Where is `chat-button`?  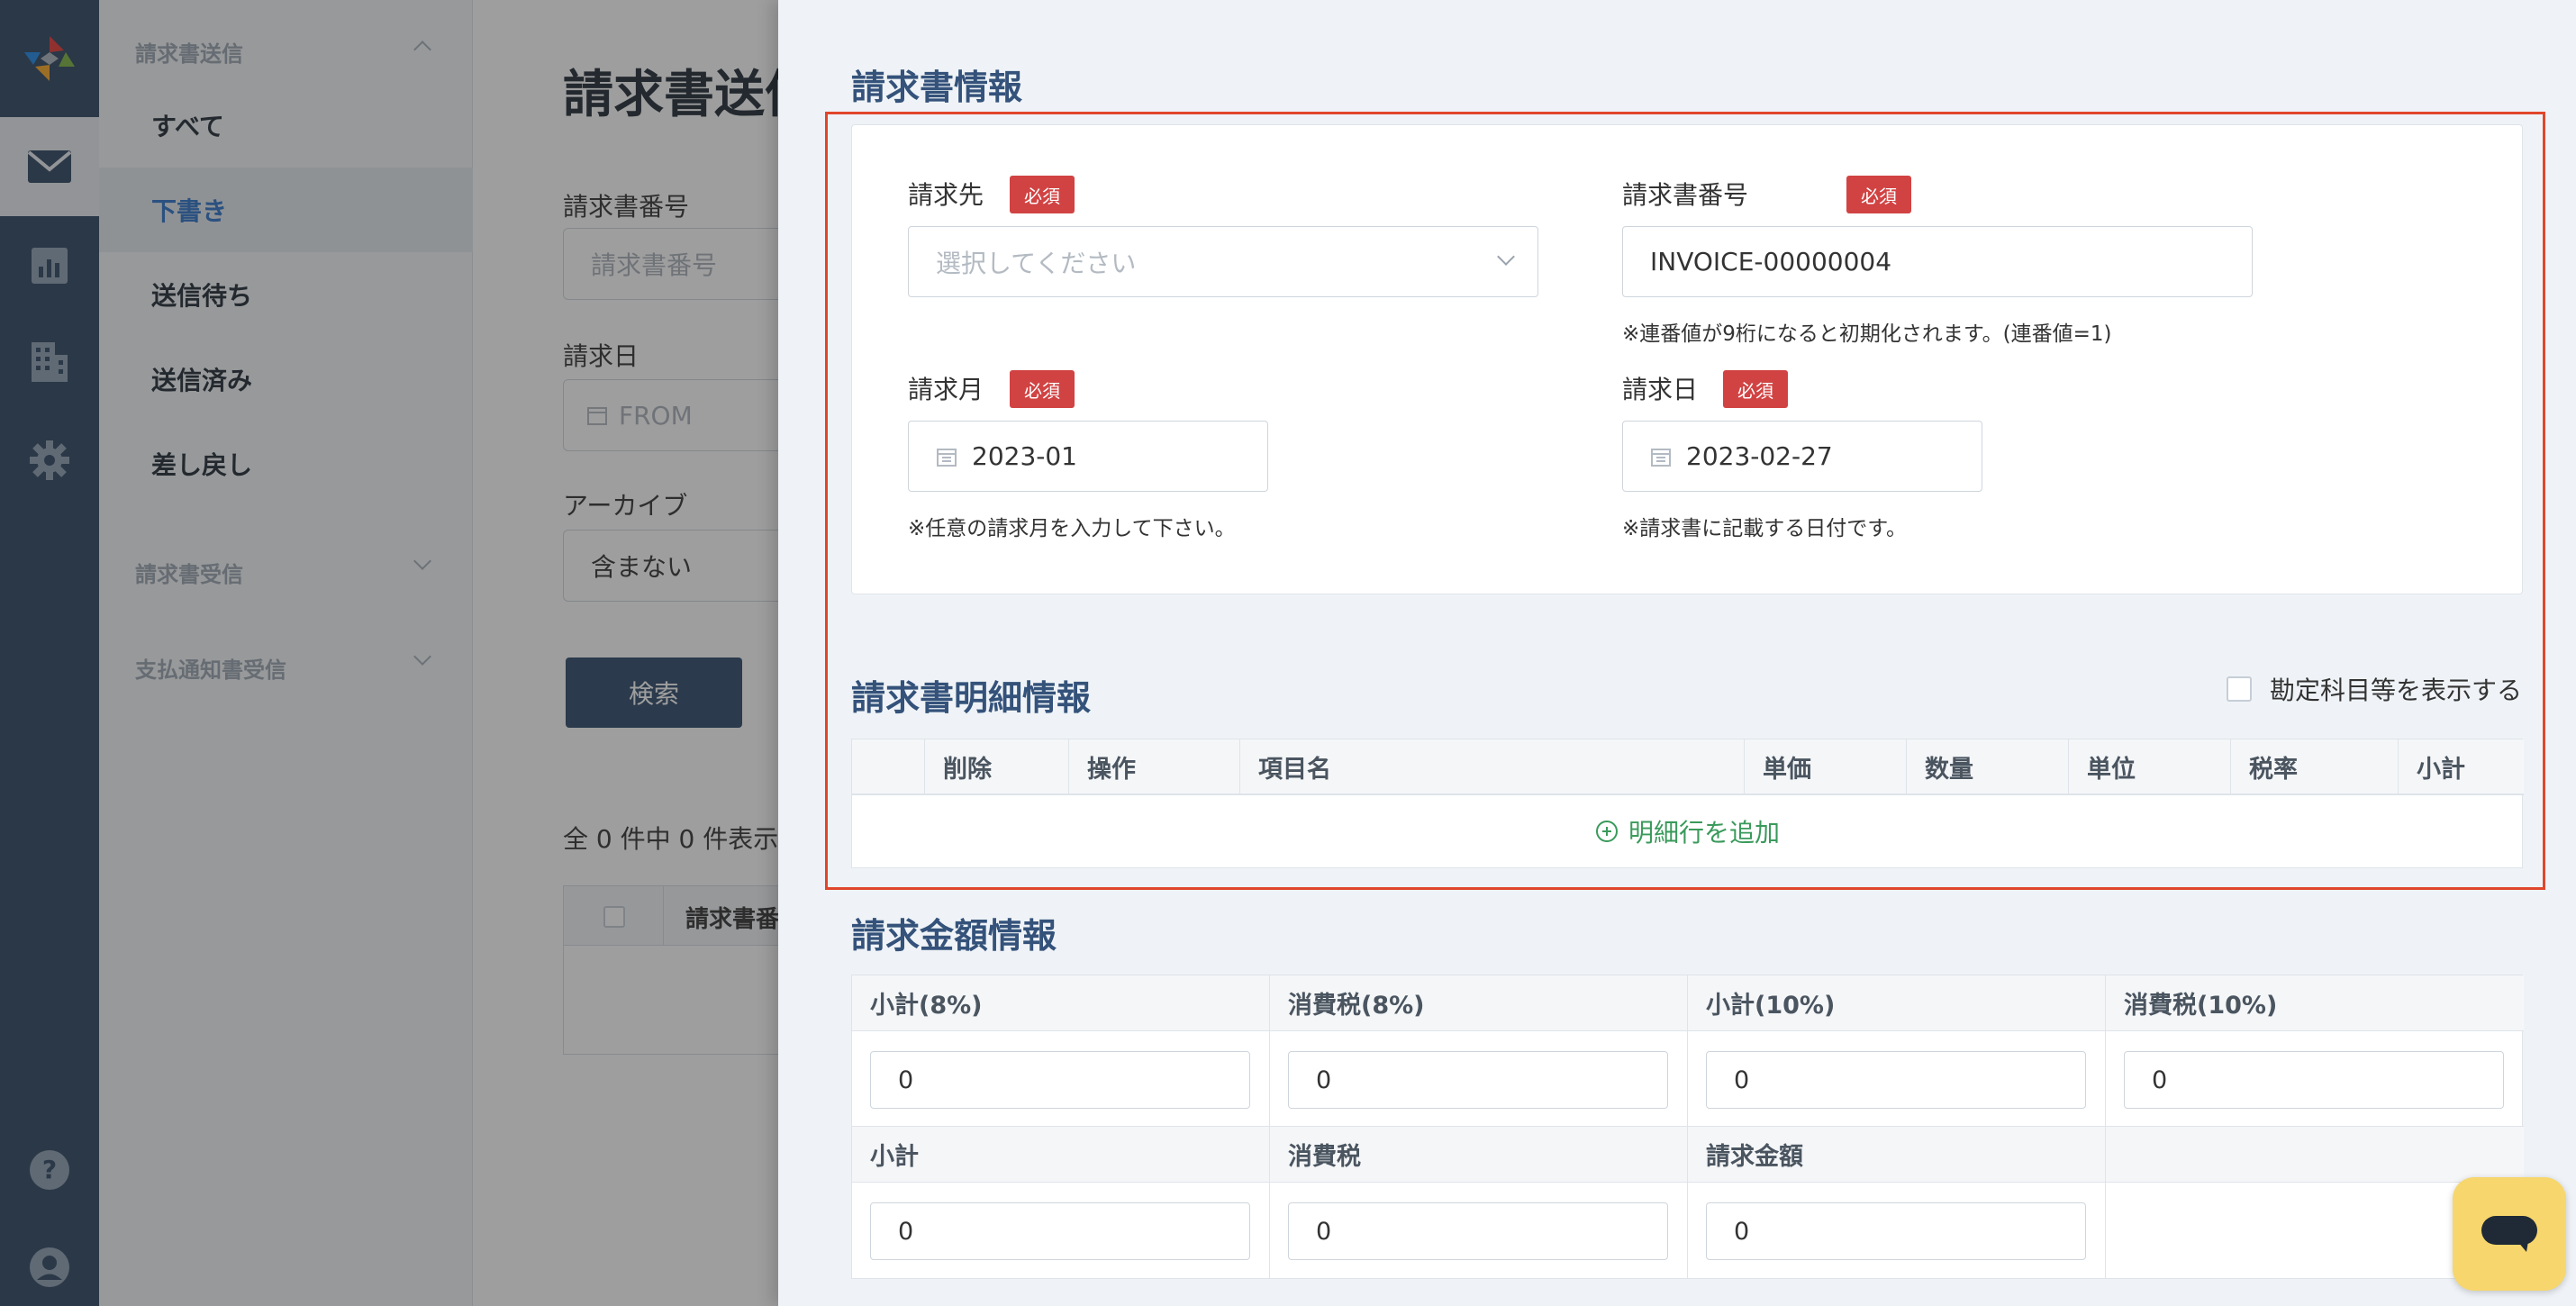 chat-button is located at coordinates (2509, 1234).